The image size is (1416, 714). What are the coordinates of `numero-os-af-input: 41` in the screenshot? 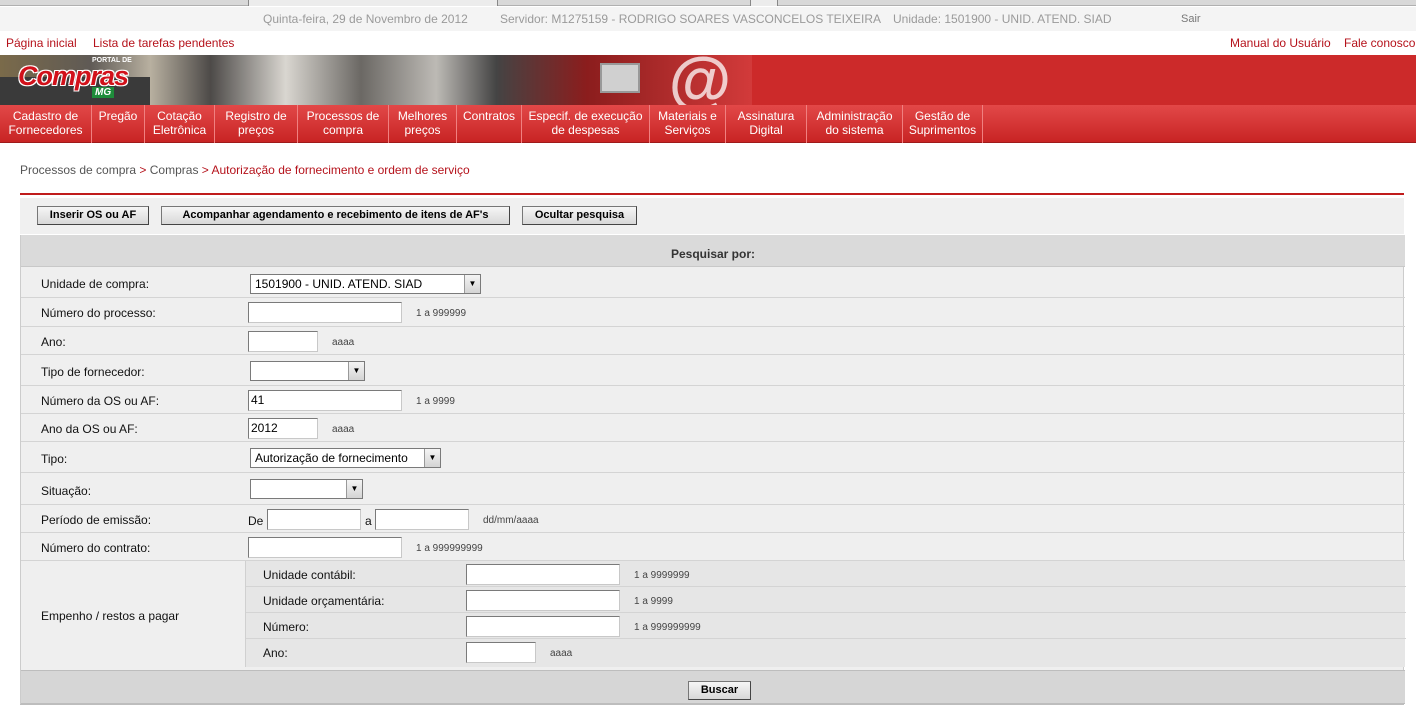 It's located at (325, 400).